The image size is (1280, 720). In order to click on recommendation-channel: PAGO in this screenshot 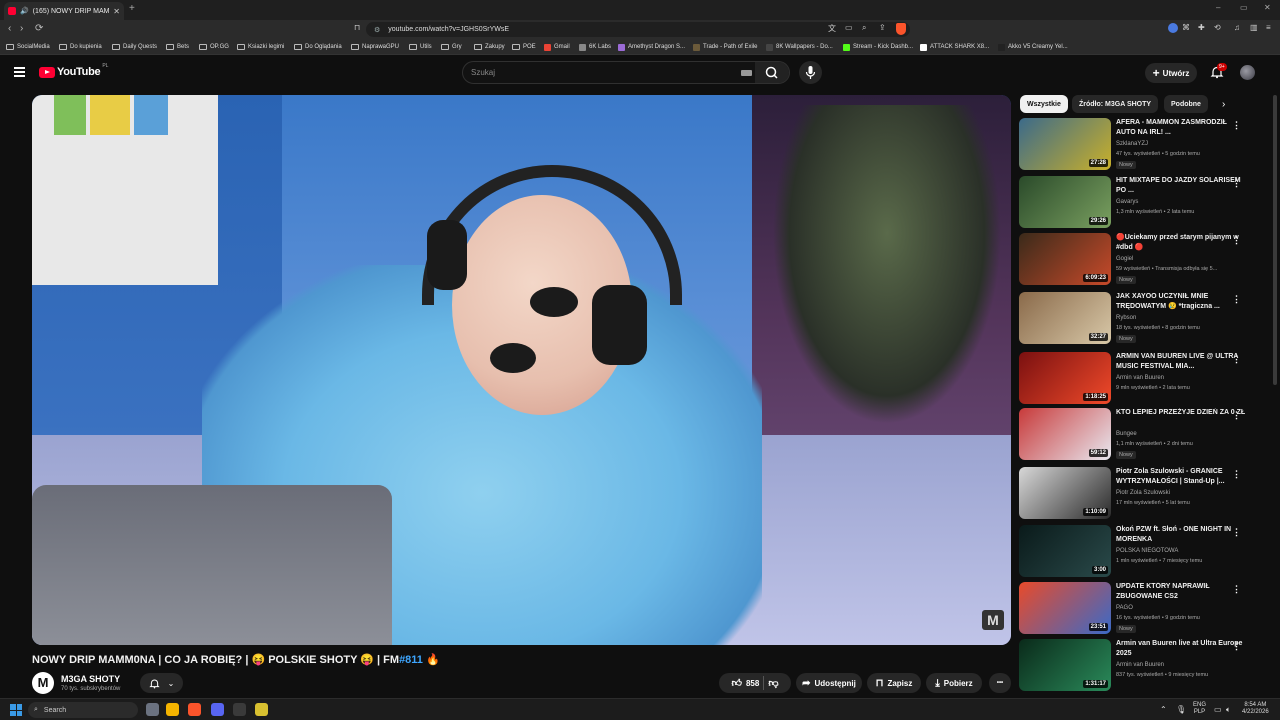, I will do `click(1124, 608)`.